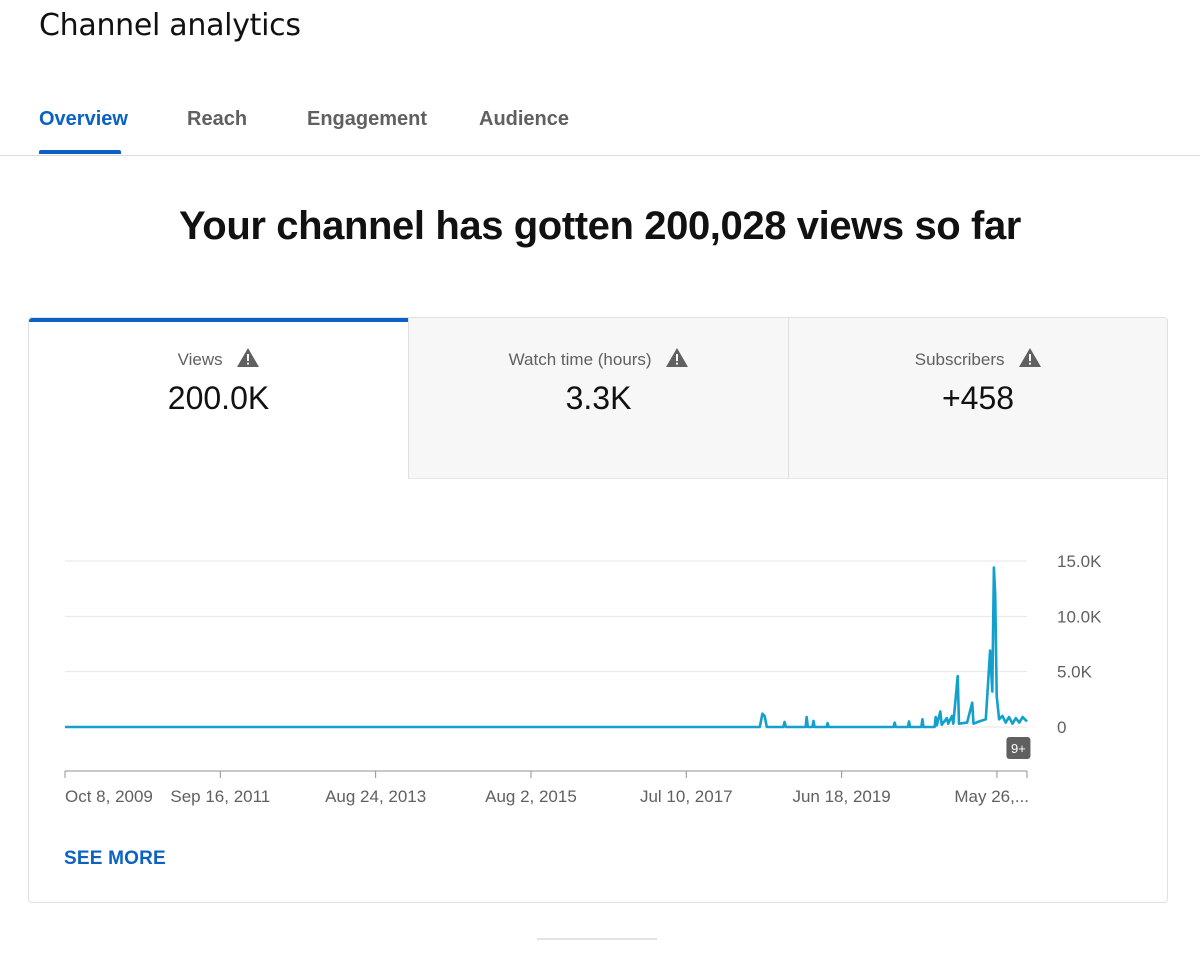 Image resolution: width=1200 pixels, height=979 pixels. What do you see at coordinates (80, 152) in the screenshot?
I see `active-tab-indicator` at bounding box center [80, 152].